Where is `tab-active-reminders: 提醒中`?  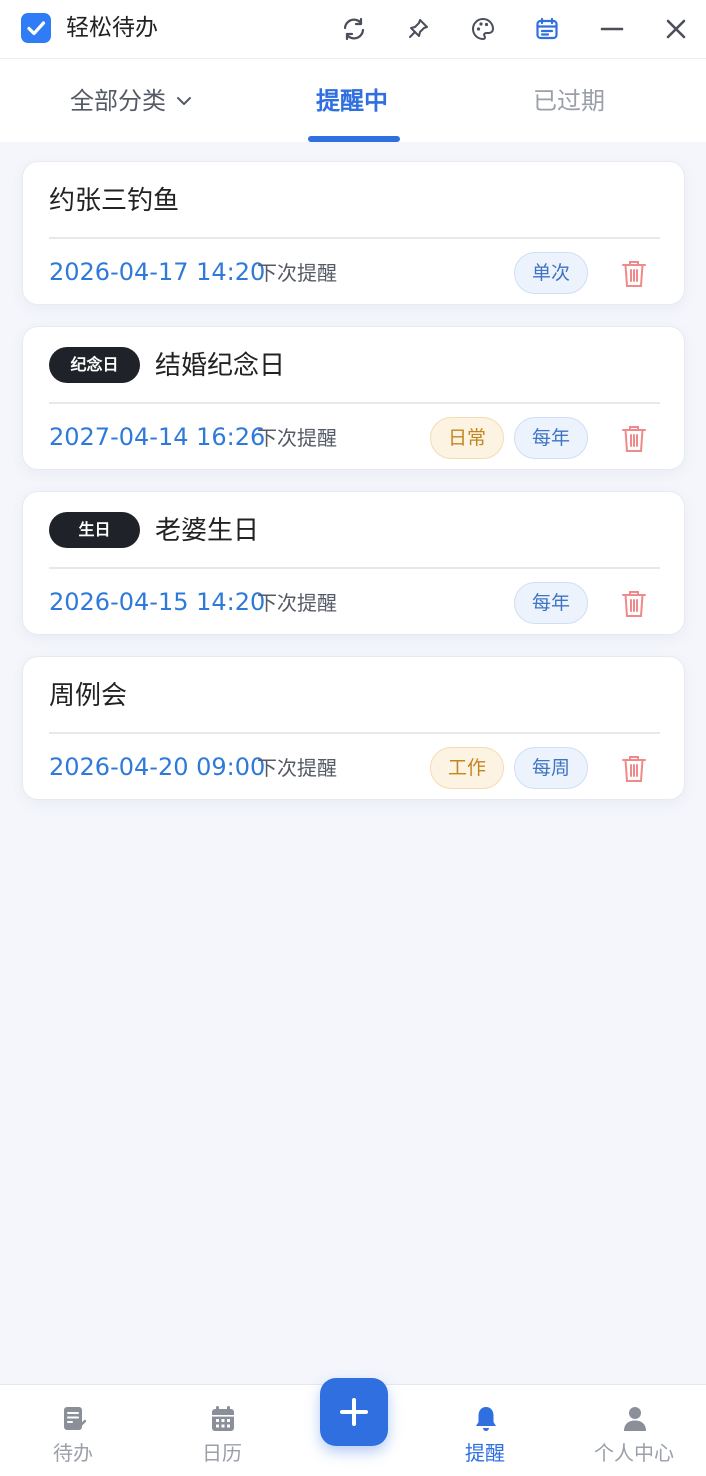 tab-active-reminders: 提醒中 is located at coordinates (352, 101).